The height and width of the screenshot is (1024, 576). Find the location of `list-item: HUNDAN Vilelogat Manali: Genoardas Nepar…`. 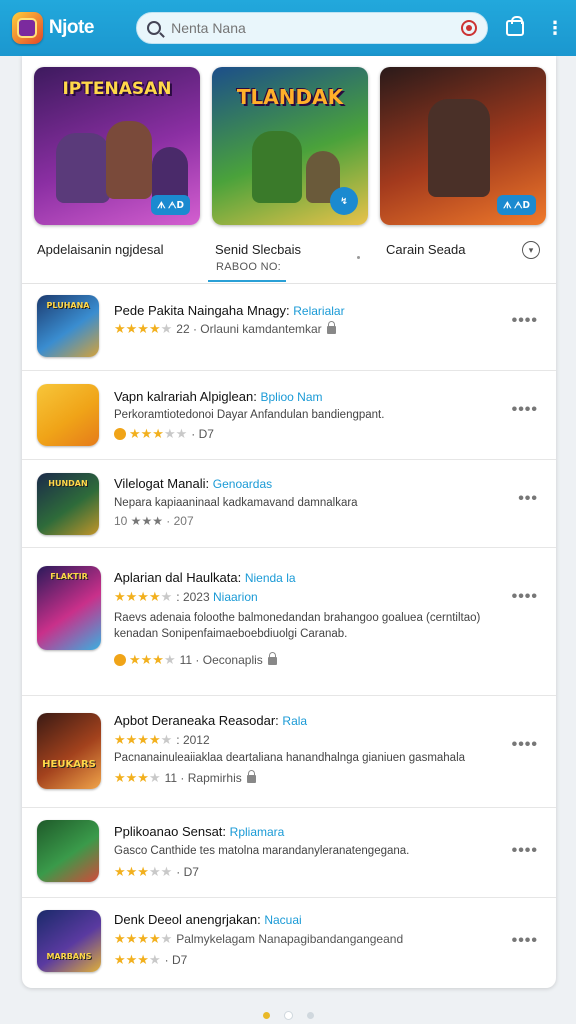

list-item: HUNDAN Vilelogat Manali: Genoardas Nepar… is located at coordinates (289, 504).